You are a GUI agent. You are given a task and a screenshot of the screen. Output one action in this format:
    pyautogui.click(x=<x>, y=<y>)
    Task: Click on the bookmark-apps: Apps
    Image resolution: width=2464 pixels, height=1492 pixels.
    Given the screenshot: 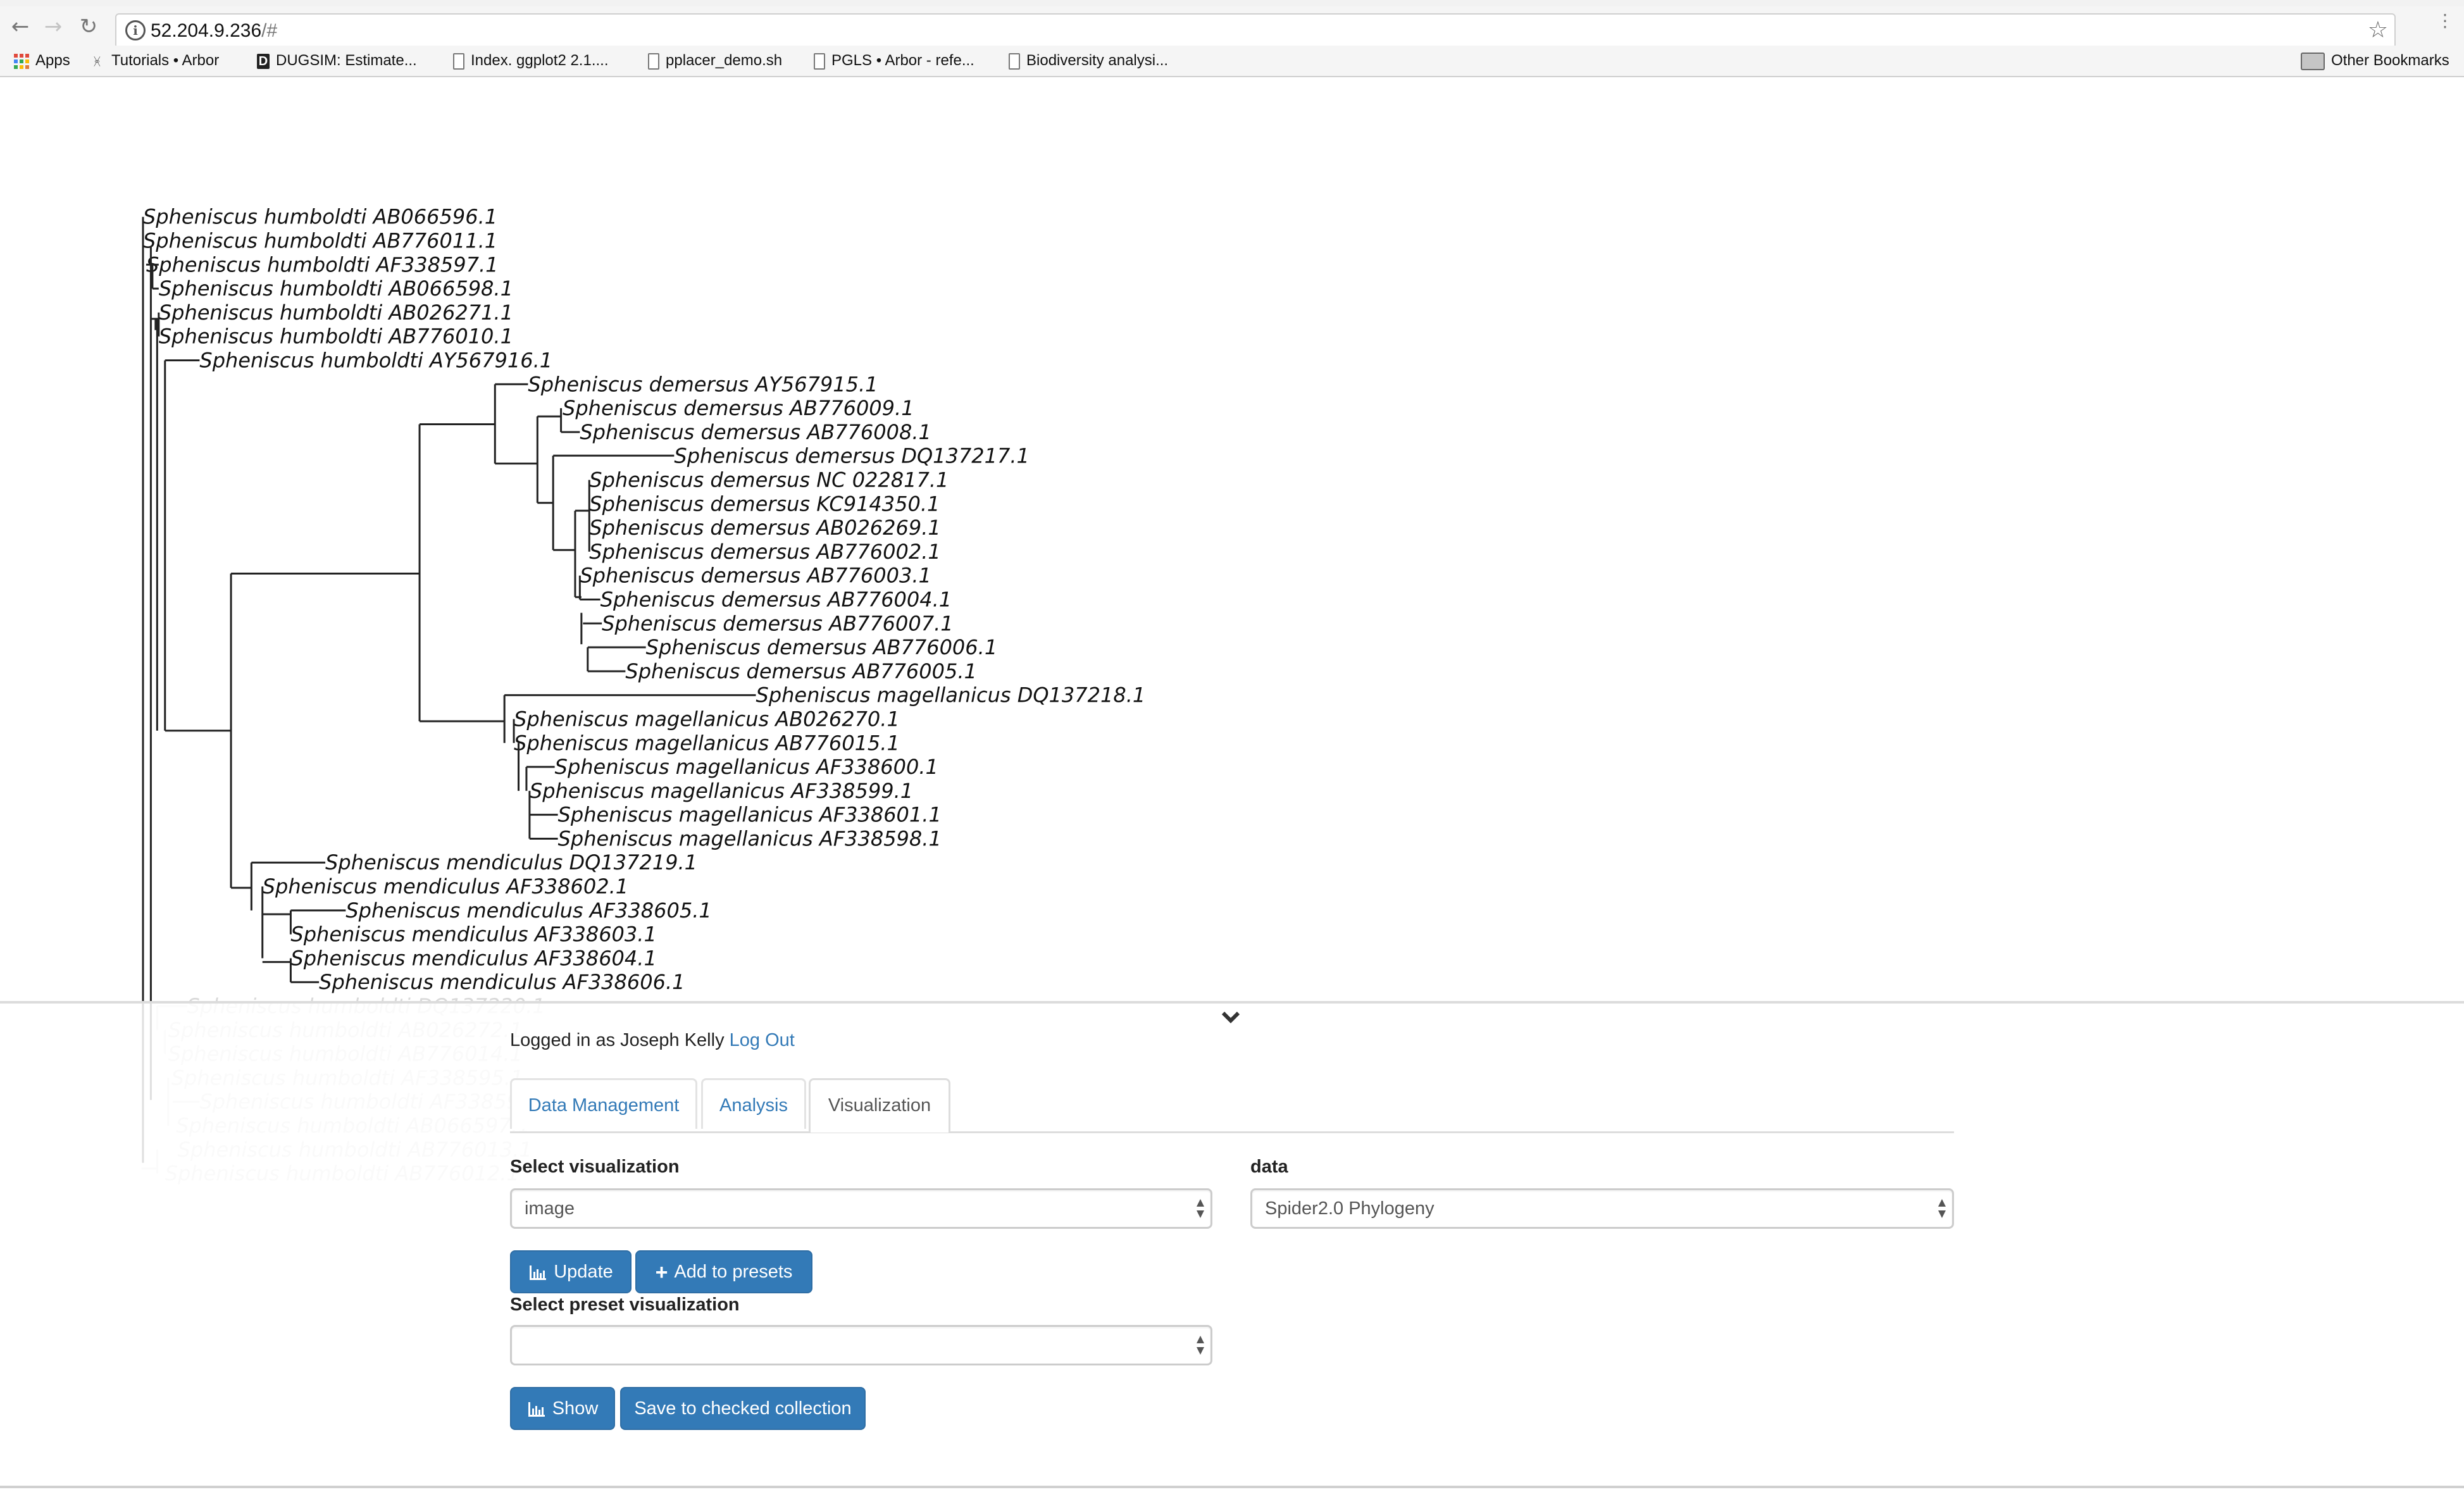 What is the action you would take?
    pyautogui.click(x=42, y=60)
    